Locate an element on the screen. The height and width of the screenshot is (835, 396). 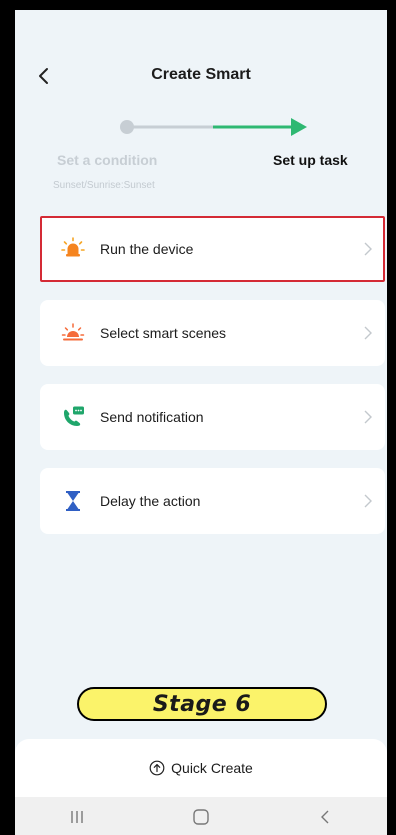
nav-back-button is located at coordinates (325, 817).